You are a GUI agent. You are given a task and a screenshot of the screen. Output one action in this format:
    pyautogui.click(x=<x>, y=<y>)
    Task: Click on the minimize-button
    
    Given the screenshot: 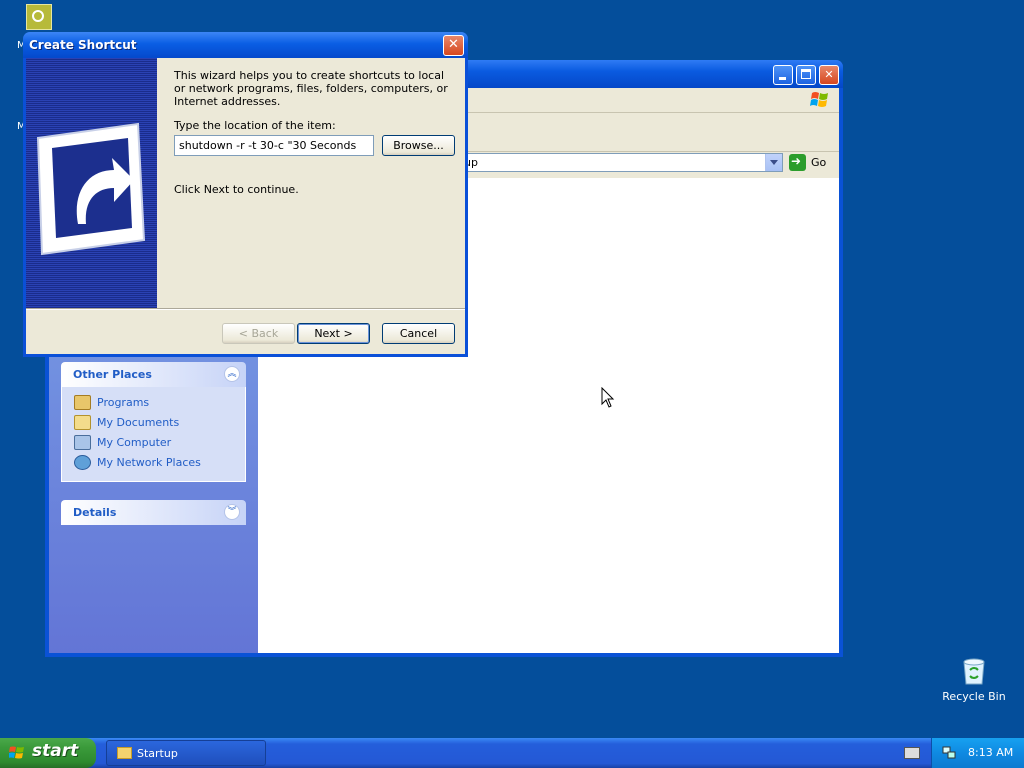 What is the action you would take?
    pyautogui.click(x=783, y=75)
    